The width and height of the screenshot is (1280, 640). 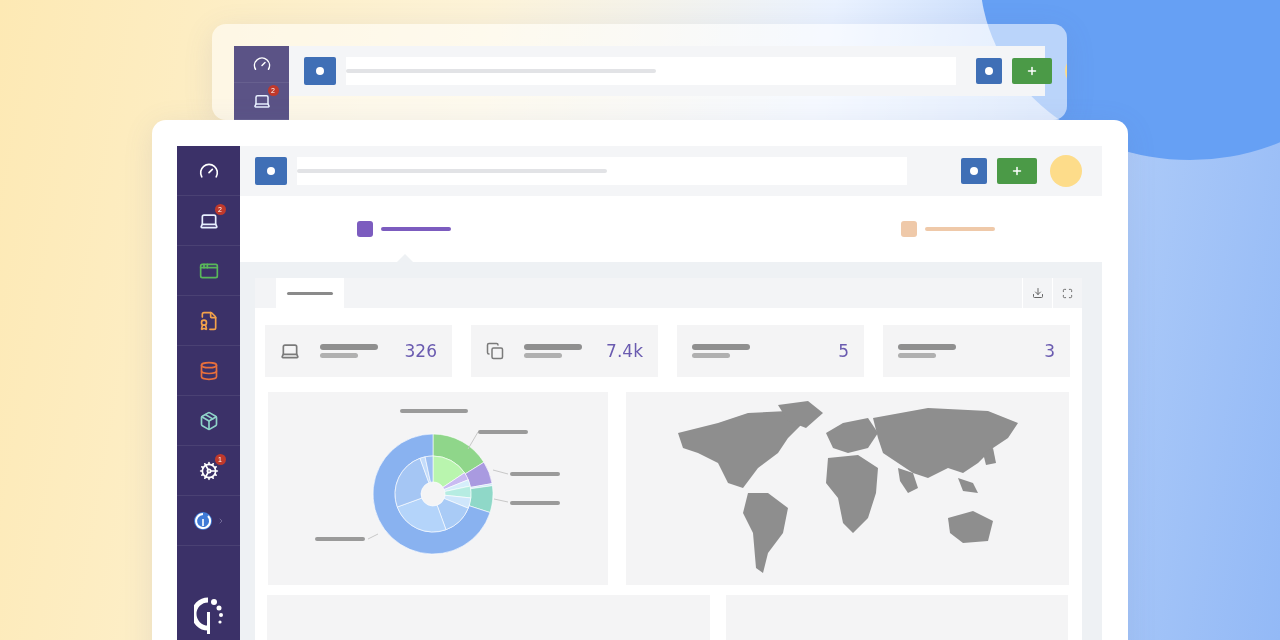 What do you see at coordinates (624, 351) in the screenshot?
I see `stat-value: 7.4k` at bounding box center [624, 351].